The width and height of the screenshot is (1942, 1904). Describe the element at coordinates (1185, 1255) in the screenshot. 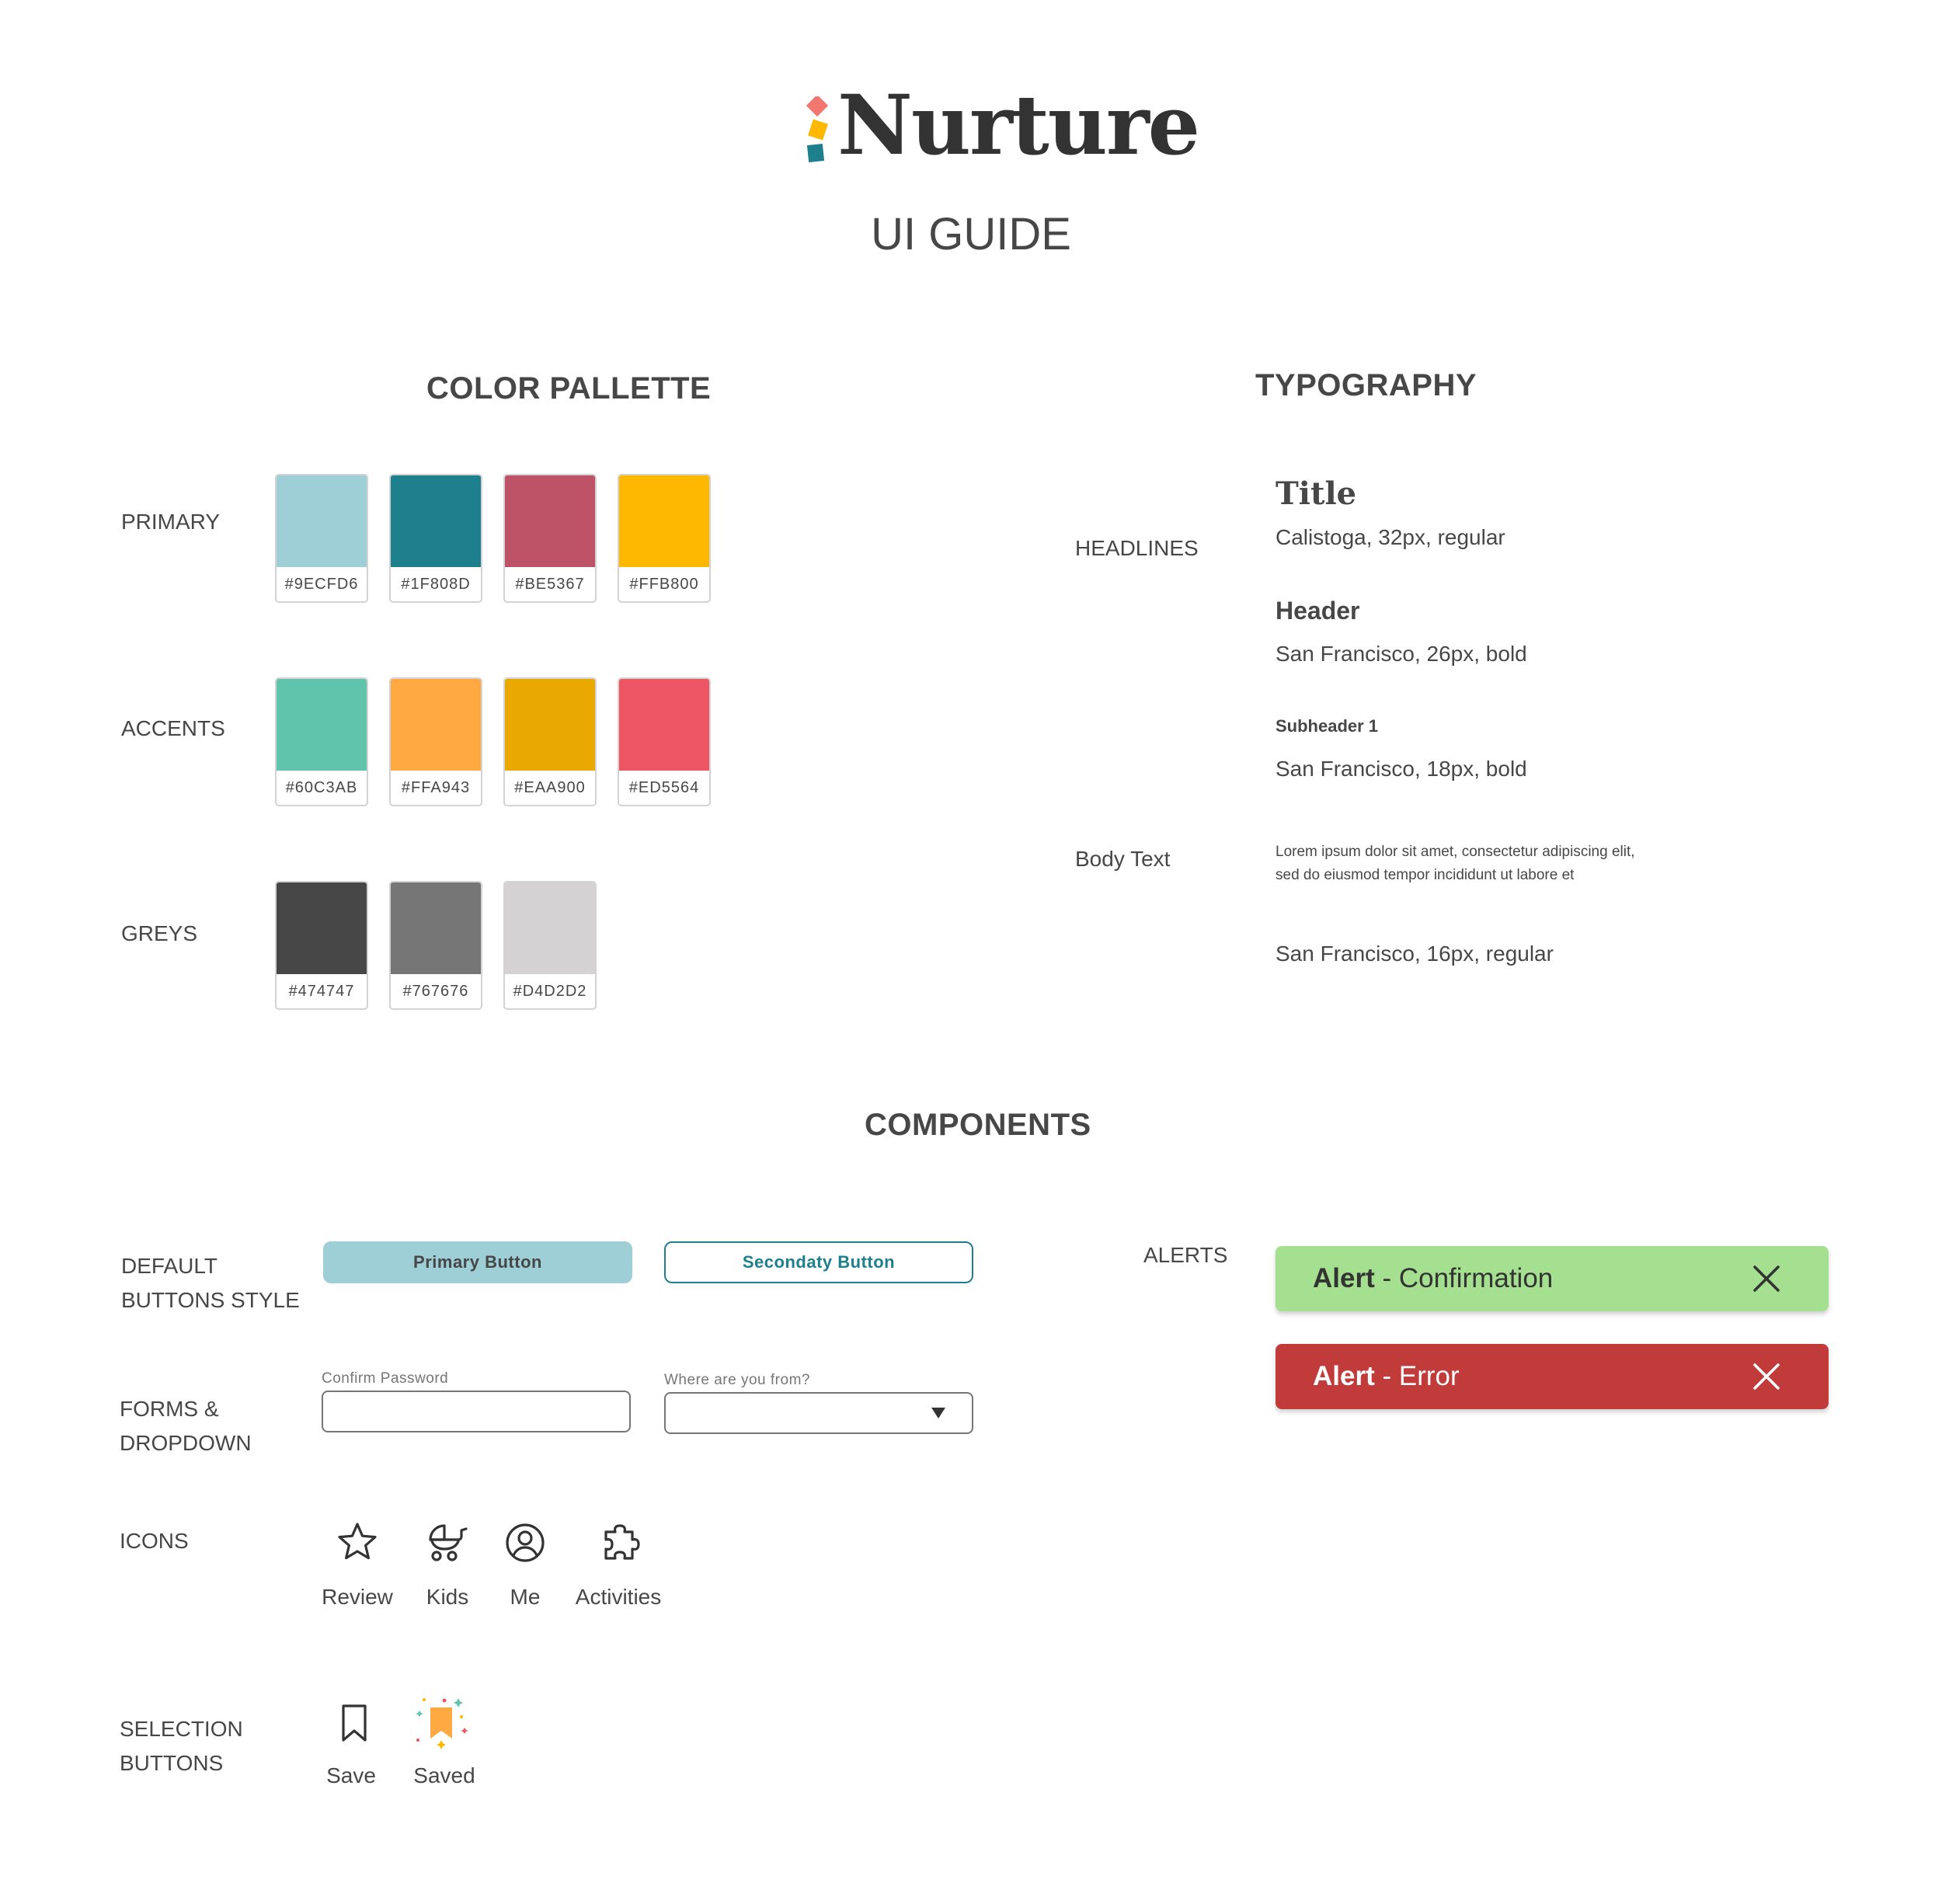

I see `alerts-label: ALERTS` at that location.